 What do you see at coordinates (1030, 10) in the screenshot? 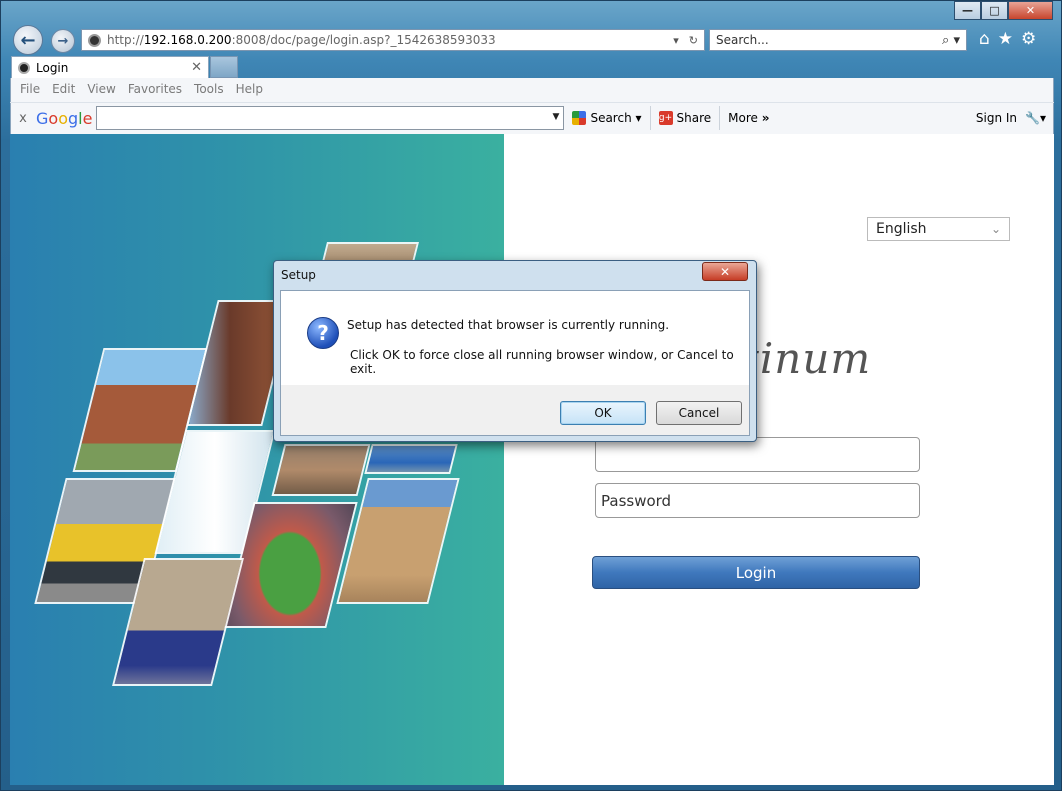
I see `window-close-button: ✕` at bounding box center [1030, 10].